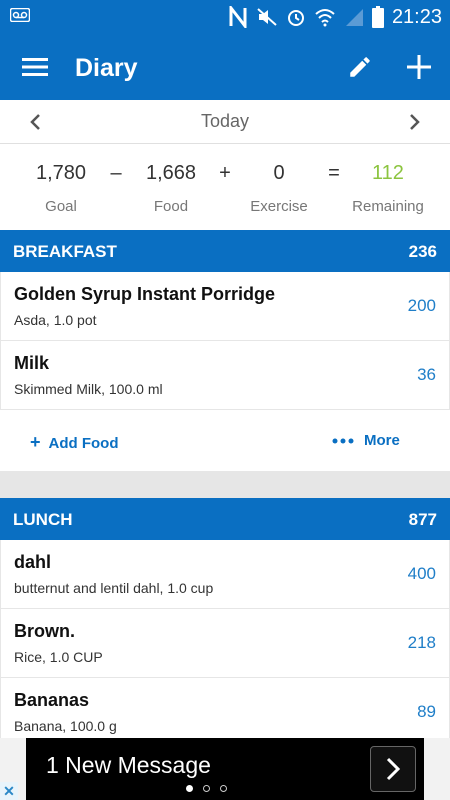 The image size is (450, 800). Describe the element at coordinates (426, 711) in the screenshot. I see `food-calories: 89` at that location.